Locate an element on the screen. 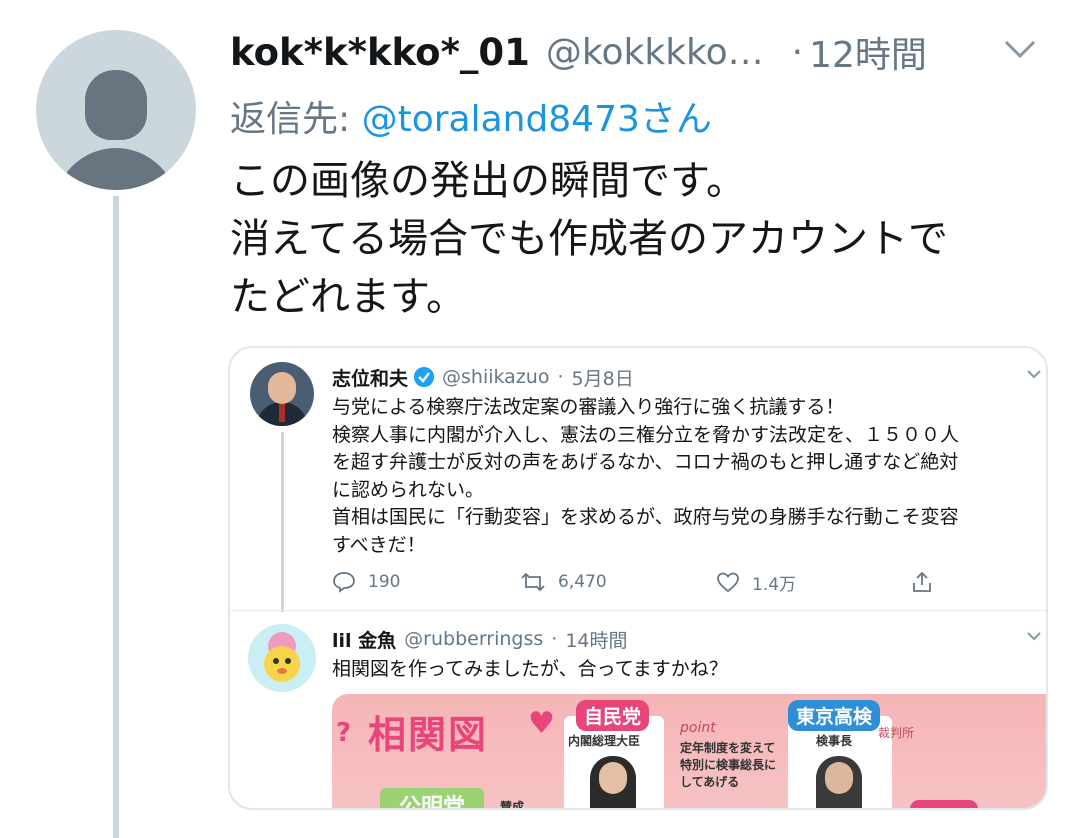 The width and height of the screenshot is (1080, 838). reply-count: 190 is located at coordinates (384, 582).